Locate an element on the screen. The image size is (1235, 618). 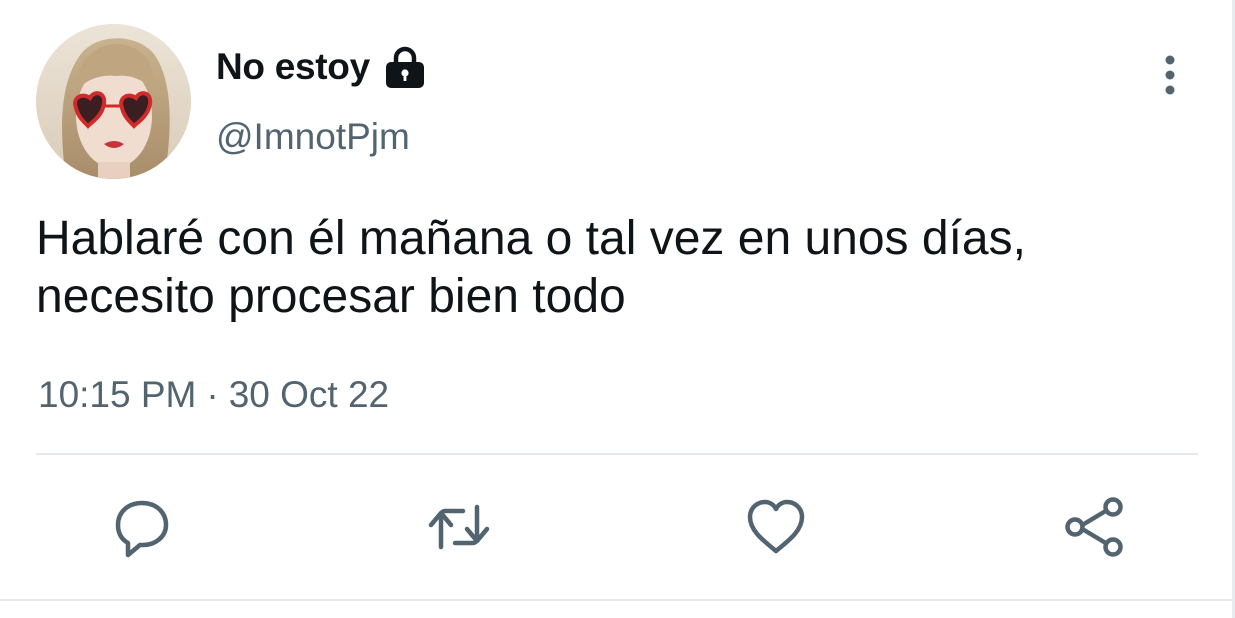
reply-icon is located at coordinates (142, 529).